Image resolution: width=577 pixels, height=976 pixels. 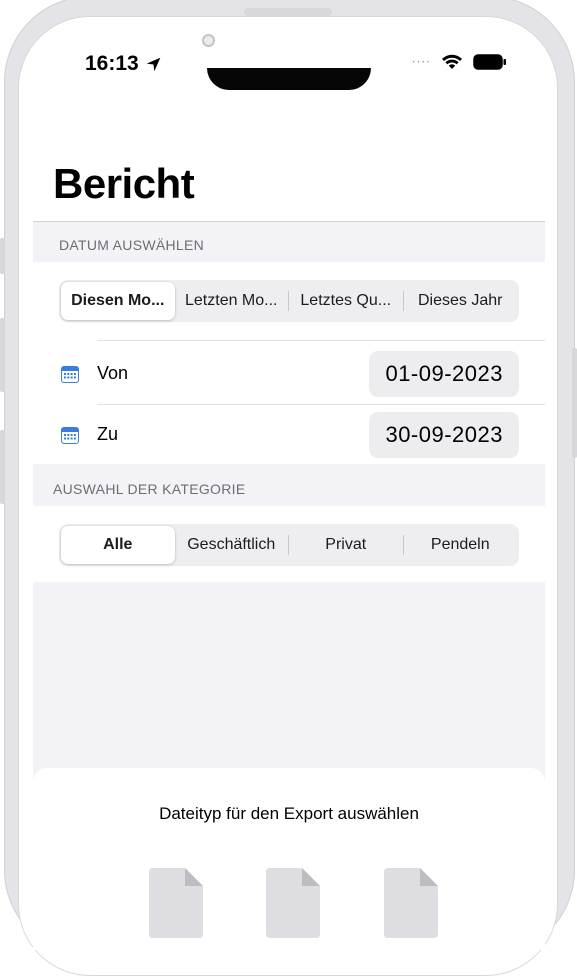 What do you see at coordinates (452, 61) in the screenshot?
I see `wifi-icon` at bounding box center [452, 61].